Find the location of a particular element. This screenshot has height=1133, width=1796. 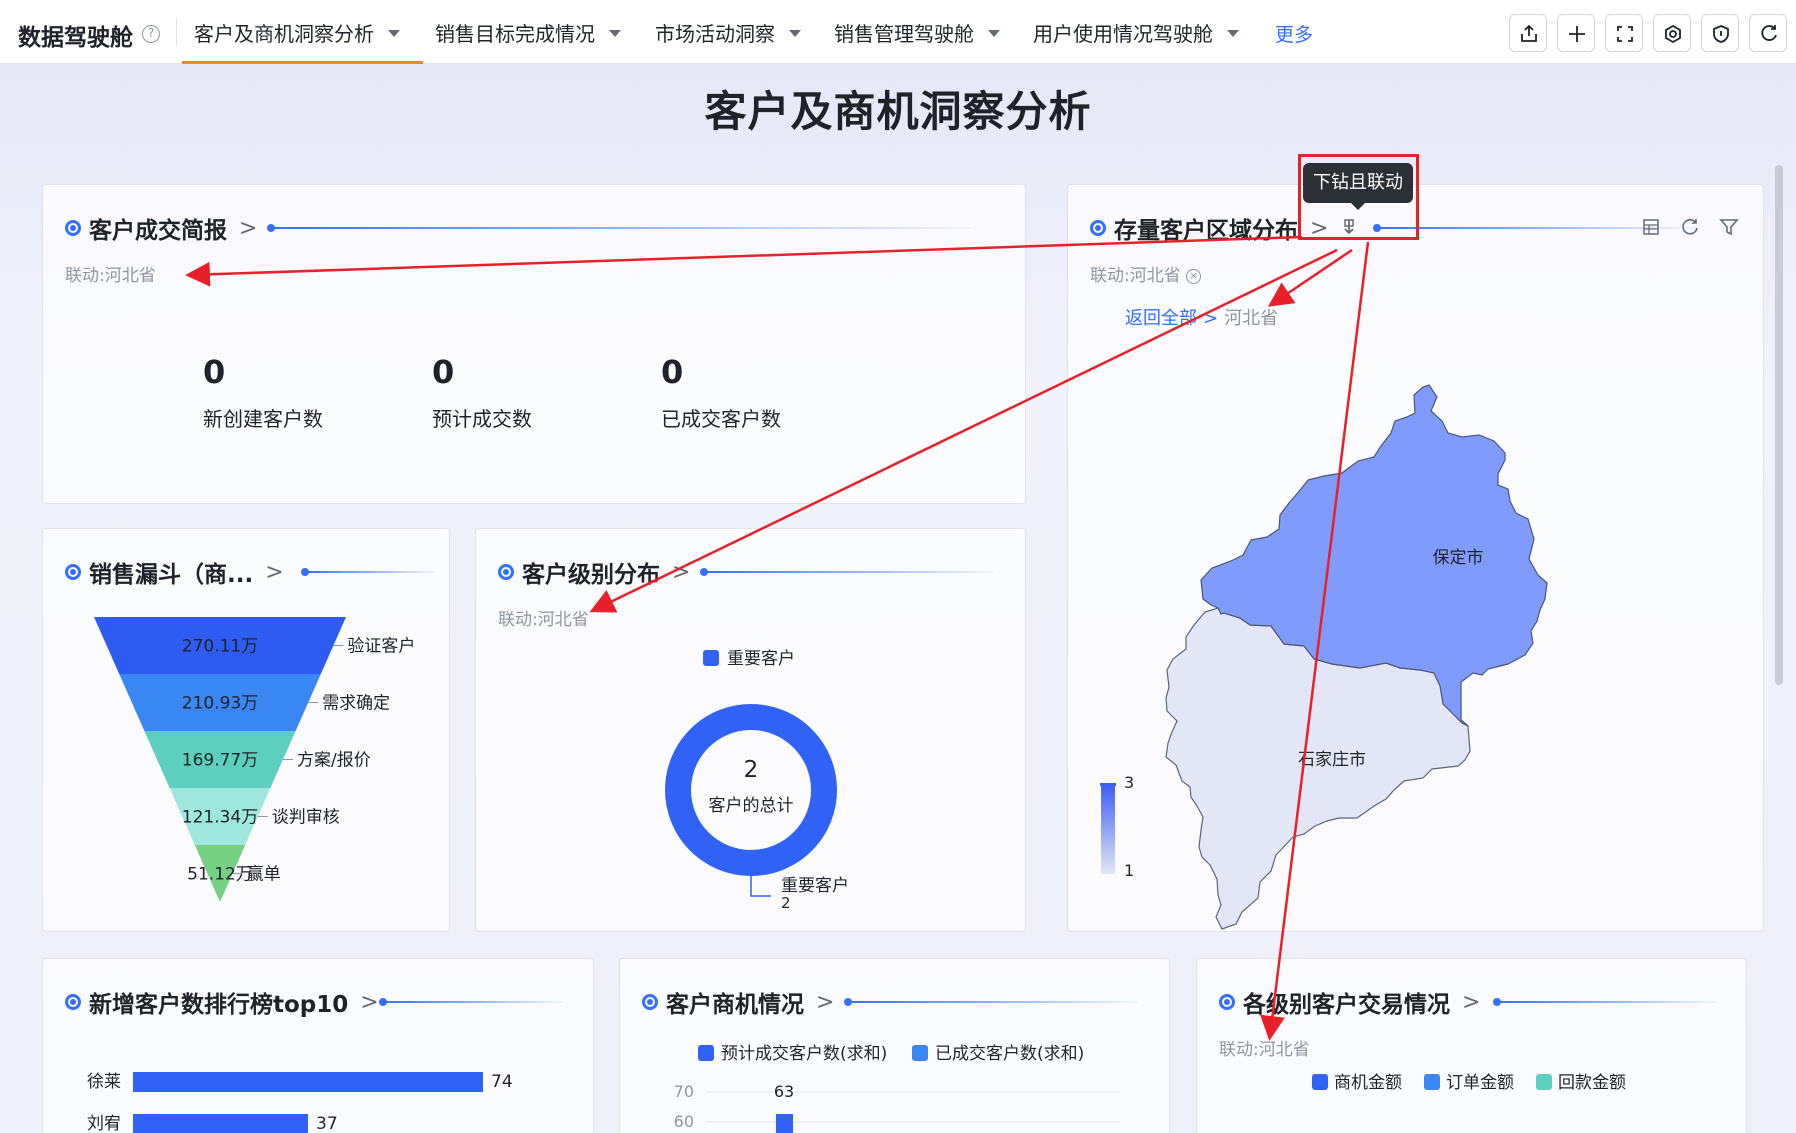

plus-icon is located at coordinates (1577, 34).